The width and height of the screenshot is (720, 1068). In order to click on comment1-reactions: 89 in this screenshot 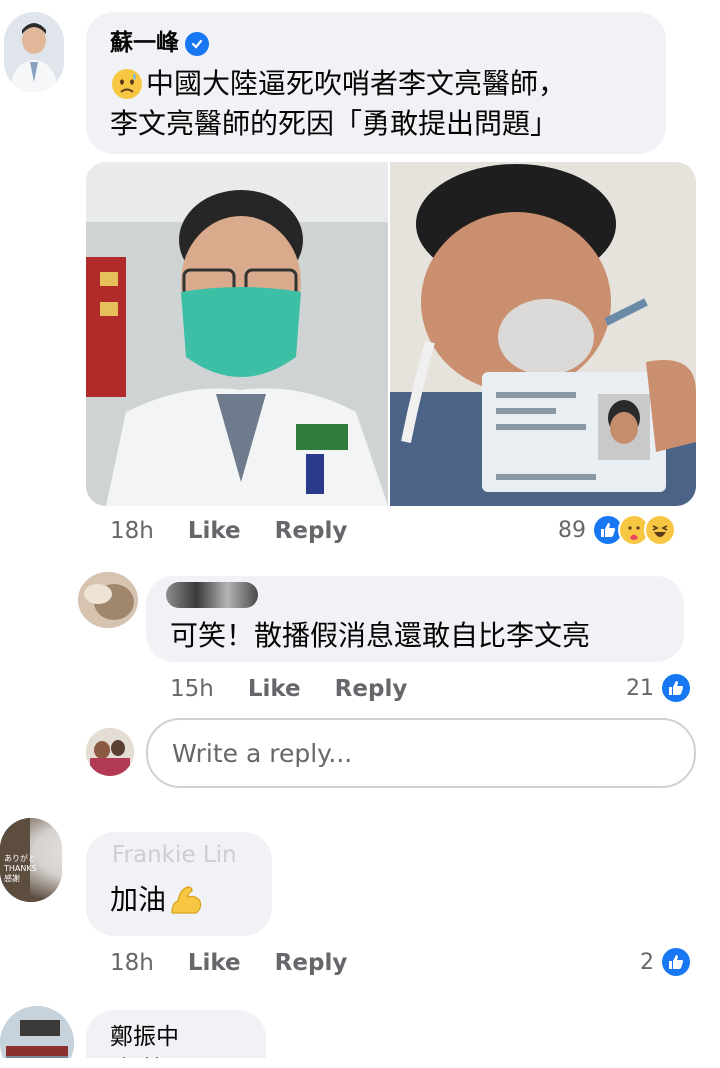, I will do `click(617, 530)`.